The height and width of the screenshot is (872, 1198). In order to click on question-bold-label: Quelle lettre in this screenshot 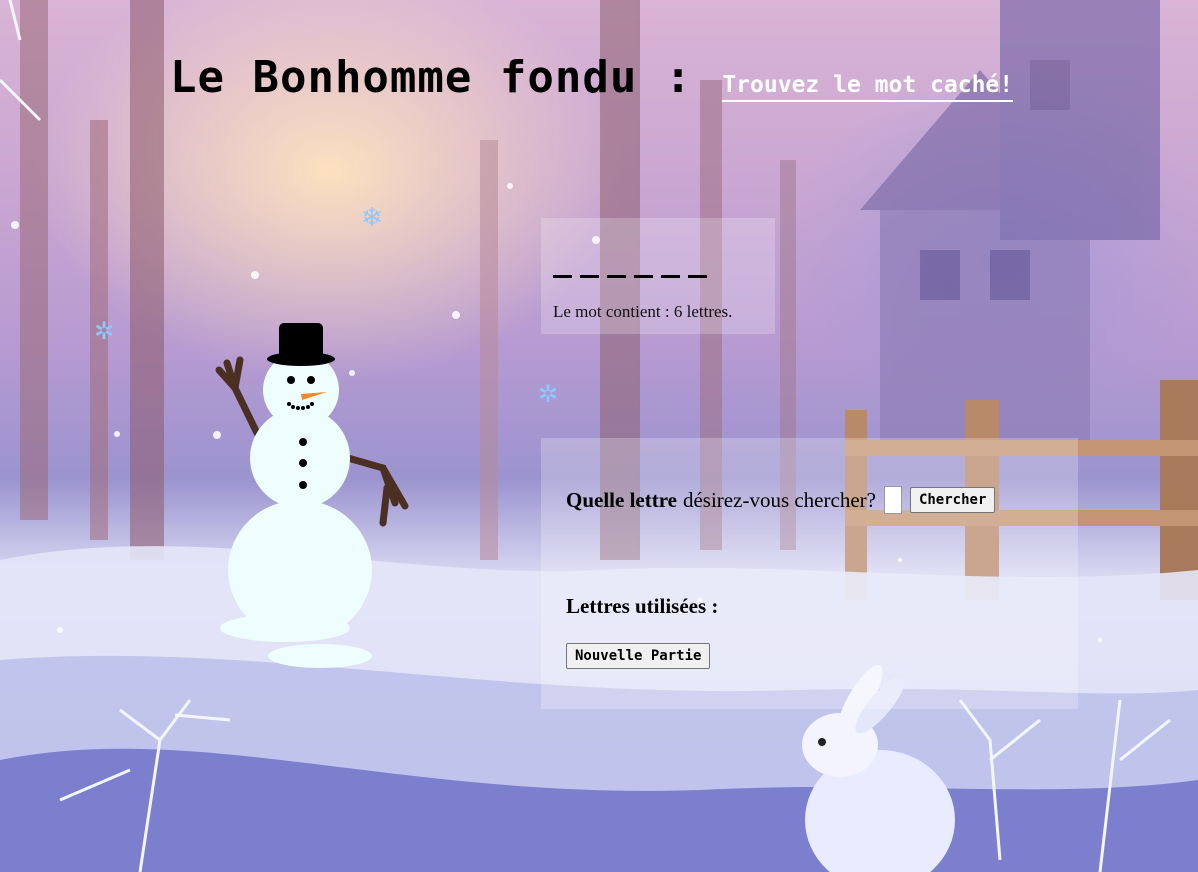, I will do `click(621, 499)`.